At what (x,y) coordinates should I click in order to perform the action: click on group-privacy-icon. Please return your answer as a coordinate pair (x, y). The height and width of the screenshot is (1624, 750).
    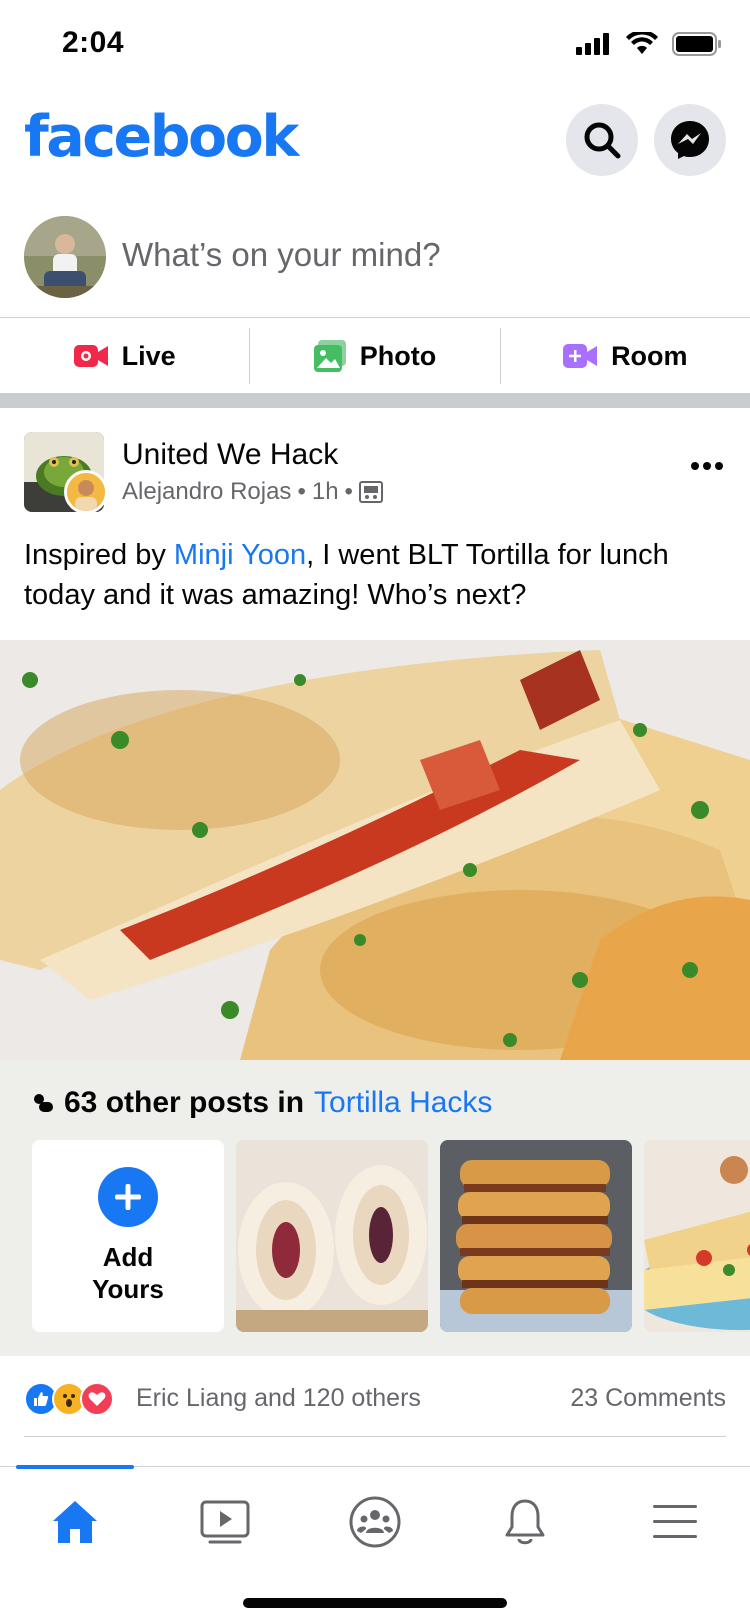
    Looking at the image, I should click on (370, 492).